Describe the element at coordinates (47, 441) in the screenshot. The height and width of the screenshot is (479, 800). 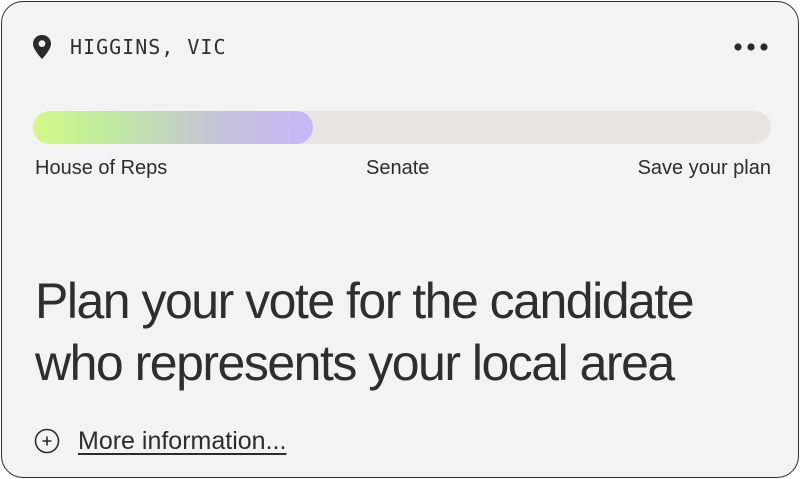
I see `plus-circle-icon` at that location.